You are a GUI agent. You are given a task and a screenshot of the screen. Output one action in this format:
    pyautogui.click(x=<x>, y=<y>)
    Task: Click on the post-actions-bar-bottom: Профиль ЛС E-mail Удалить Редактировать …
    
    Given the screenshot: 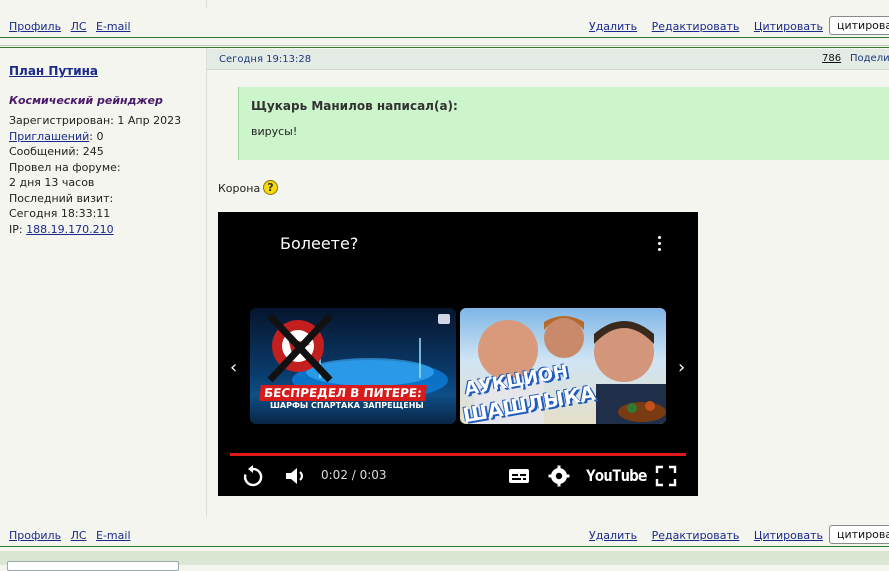 What is the action you would take?
    pyautogui.click(x=444, y=531)
    